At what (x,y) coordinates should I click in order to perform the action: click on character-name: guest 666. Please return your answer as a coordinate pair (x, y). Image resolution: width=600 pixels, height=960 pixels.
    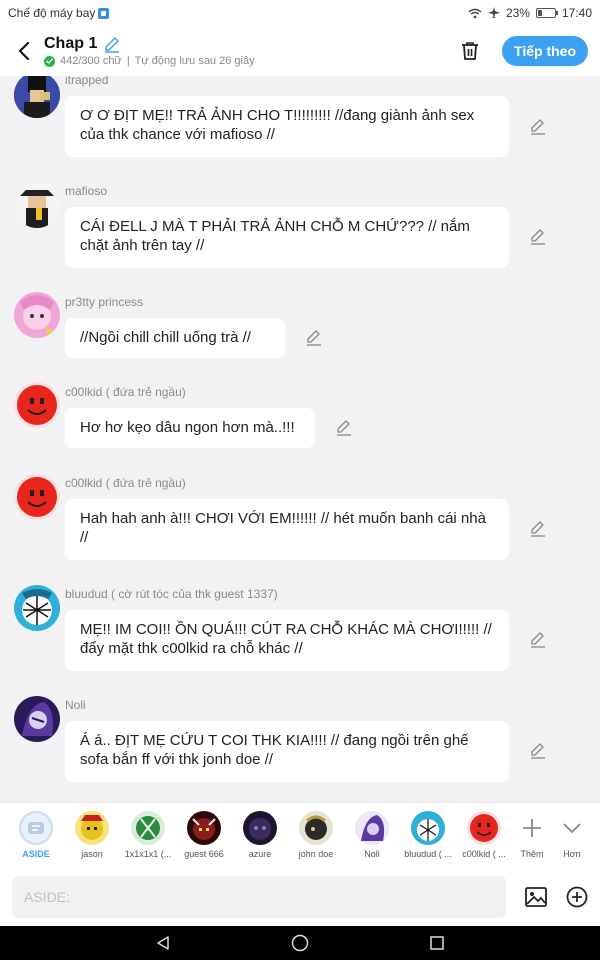
    Looking at the image, I should click on (204, 854).